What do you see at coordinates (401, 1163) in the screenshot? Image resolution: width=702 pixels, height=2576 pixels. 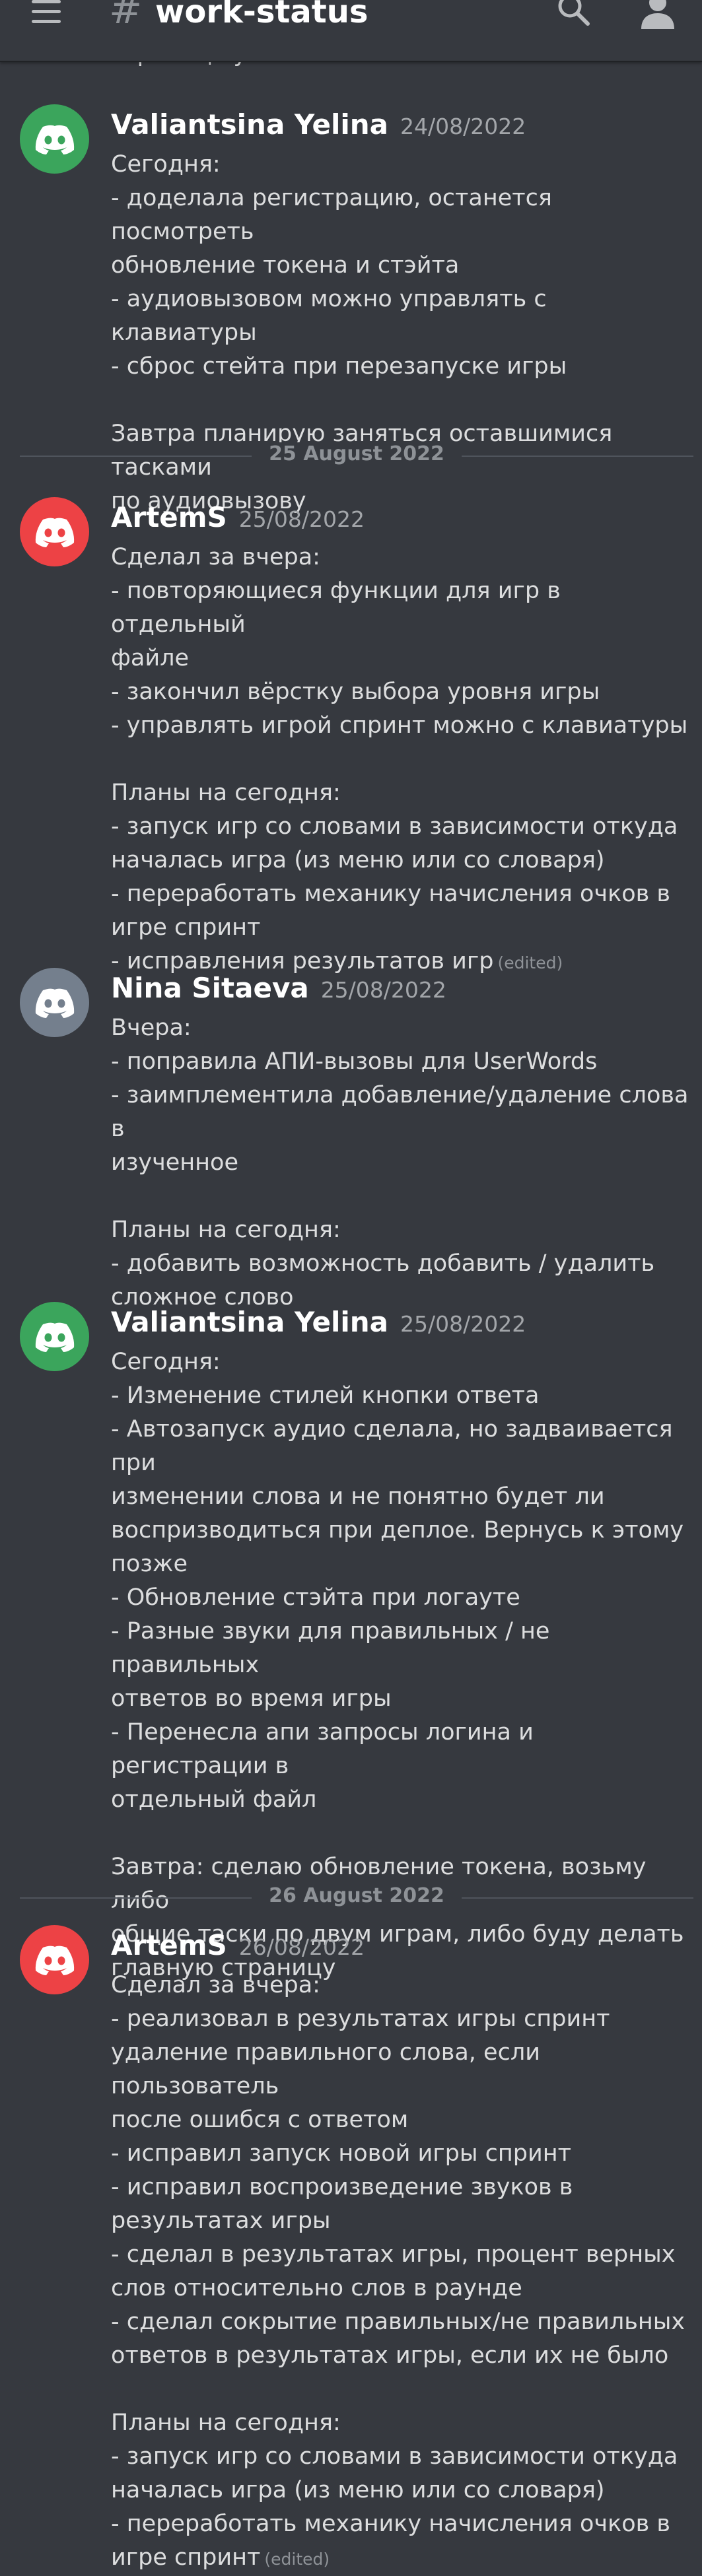 I see `message-line: изученное` at bounding box center [401, 1163].